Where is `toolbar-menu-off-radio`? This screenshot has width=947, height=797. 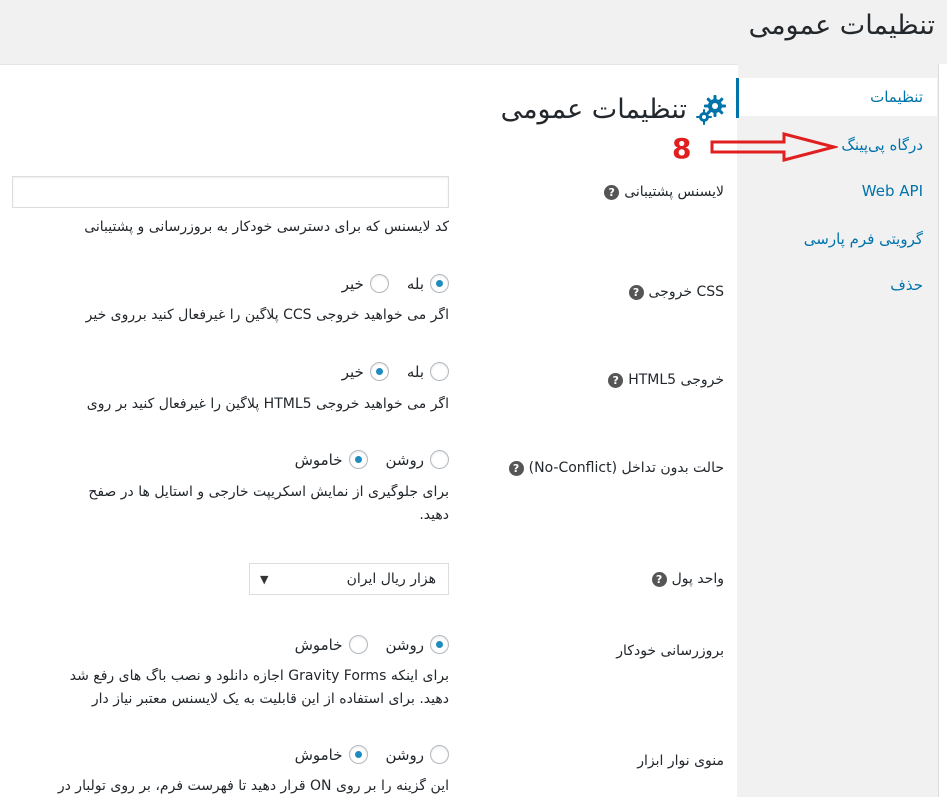
toolbar-menu-off-radio is located at coordinates (358, 754).